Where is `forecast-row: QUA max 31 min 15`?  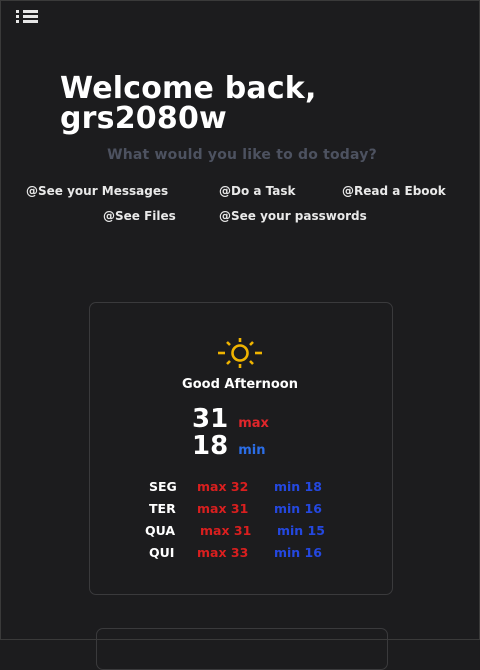
forecast-row: QUA max 31 min 15 is located at coordinates (235, 530).